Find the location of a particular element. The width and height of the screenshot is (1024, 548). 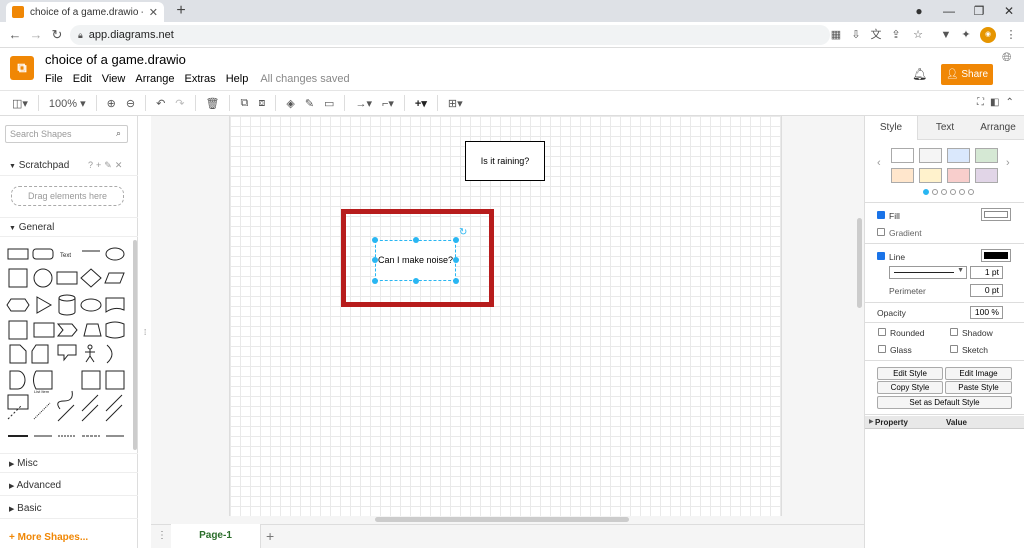

menu-file: File is located at coordinates (54, 79).